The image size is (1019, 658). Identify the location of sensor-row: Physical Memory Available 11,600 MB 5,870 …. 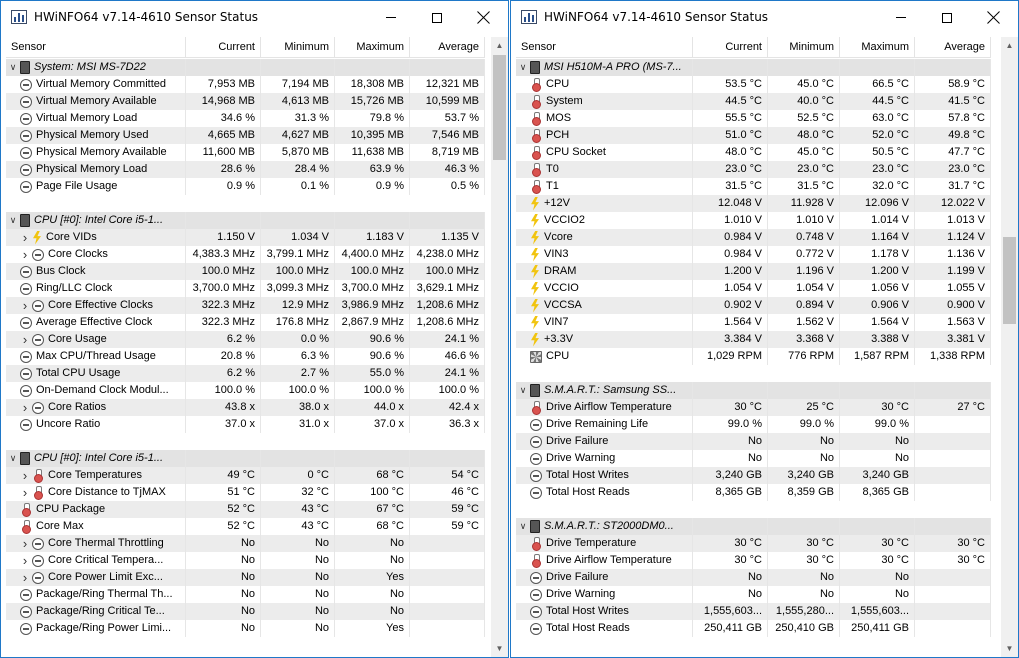
(245, 152).